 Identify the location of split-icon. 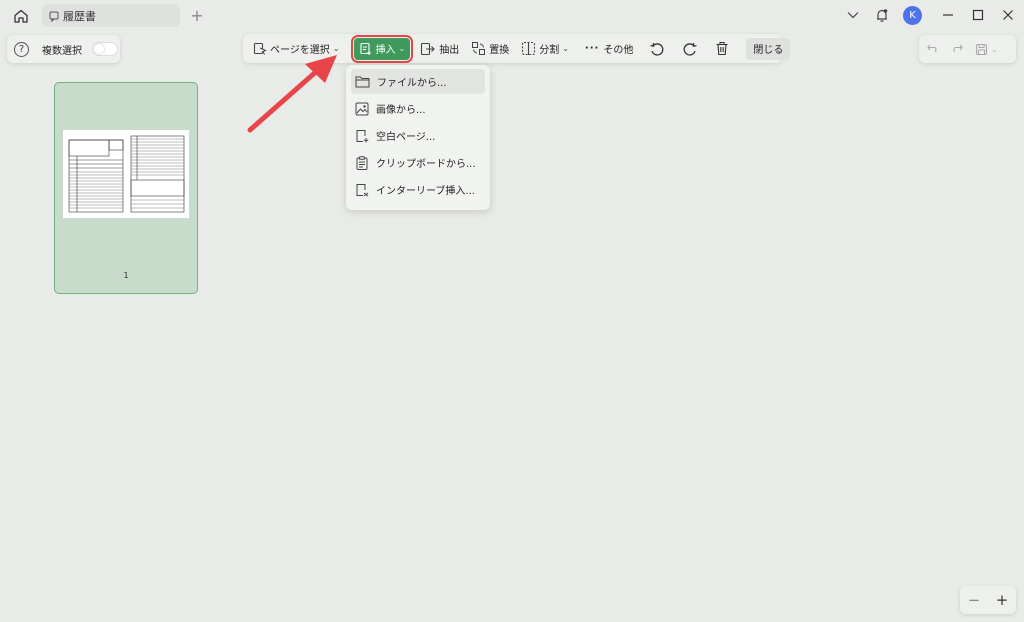
(529, 48).